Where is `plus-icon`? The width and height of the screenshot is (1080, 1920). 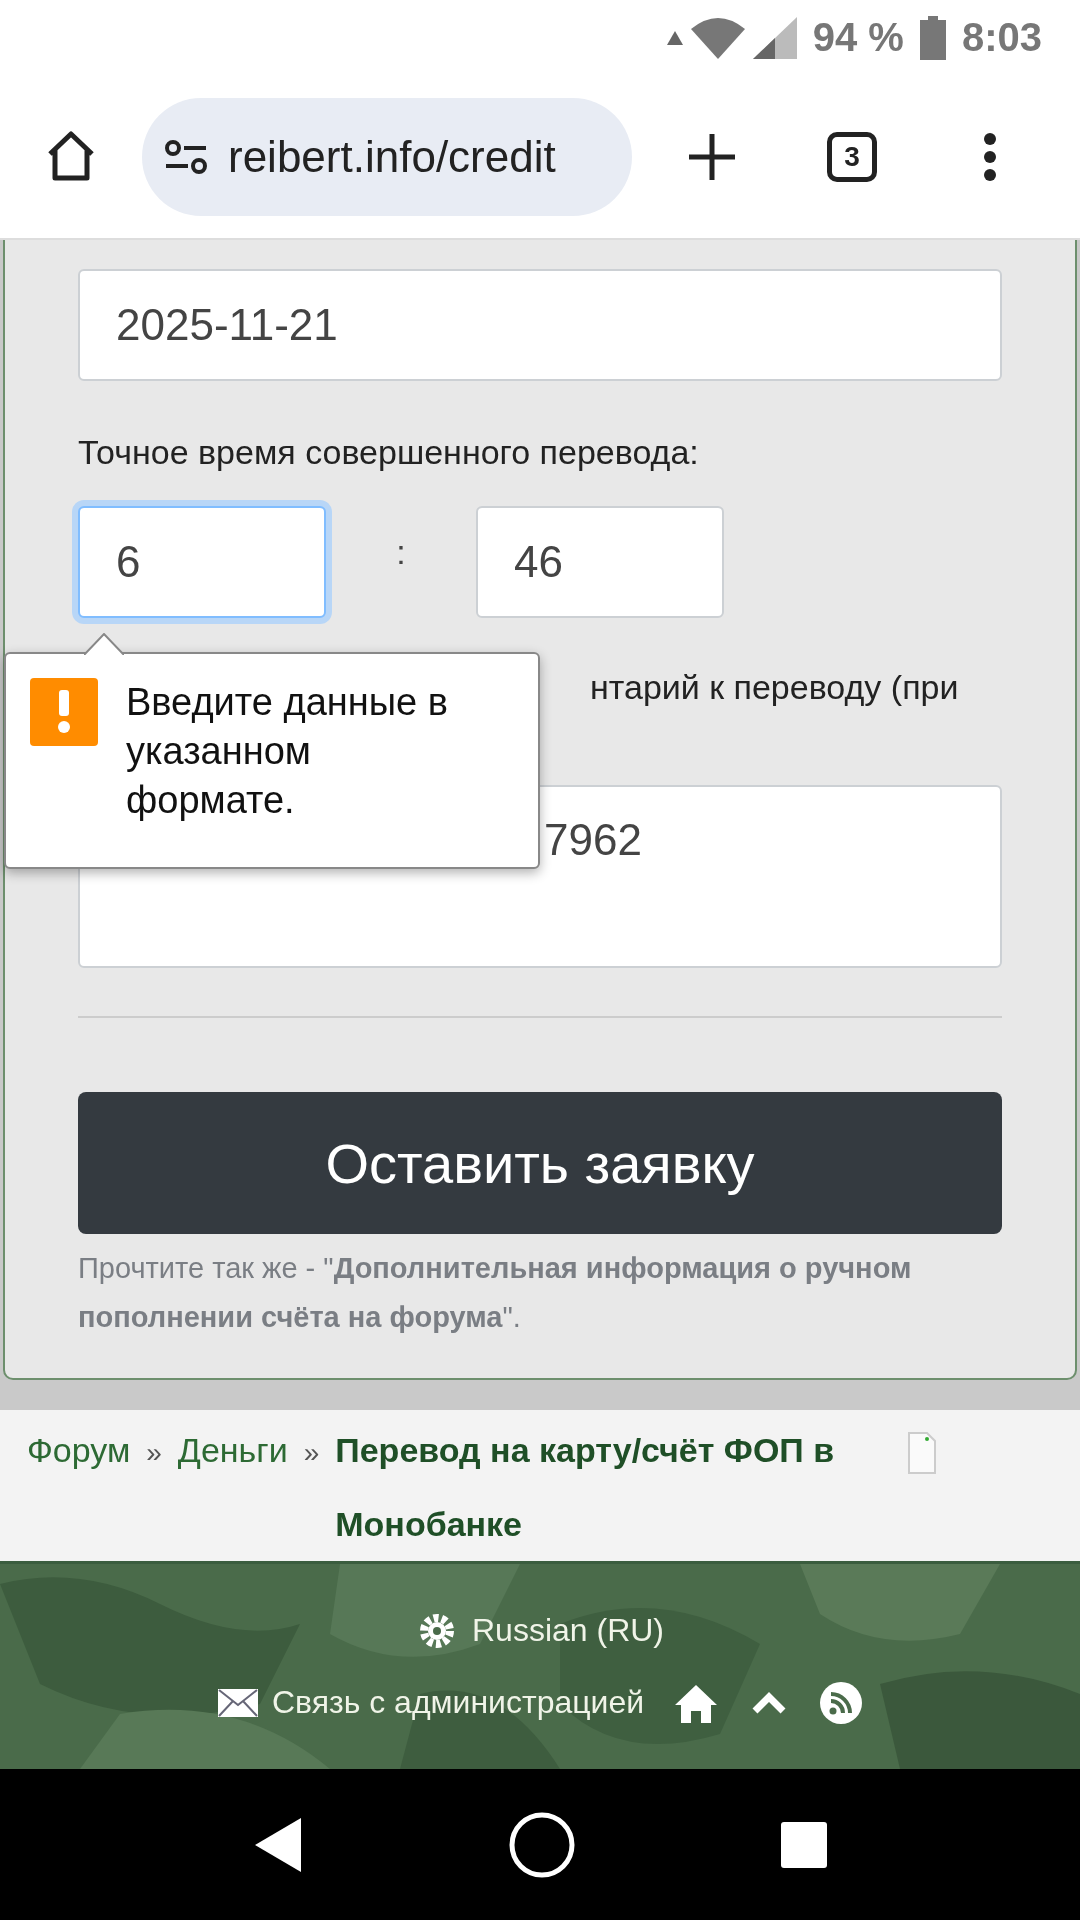 plus-icon is located at coordinates (712, 156).